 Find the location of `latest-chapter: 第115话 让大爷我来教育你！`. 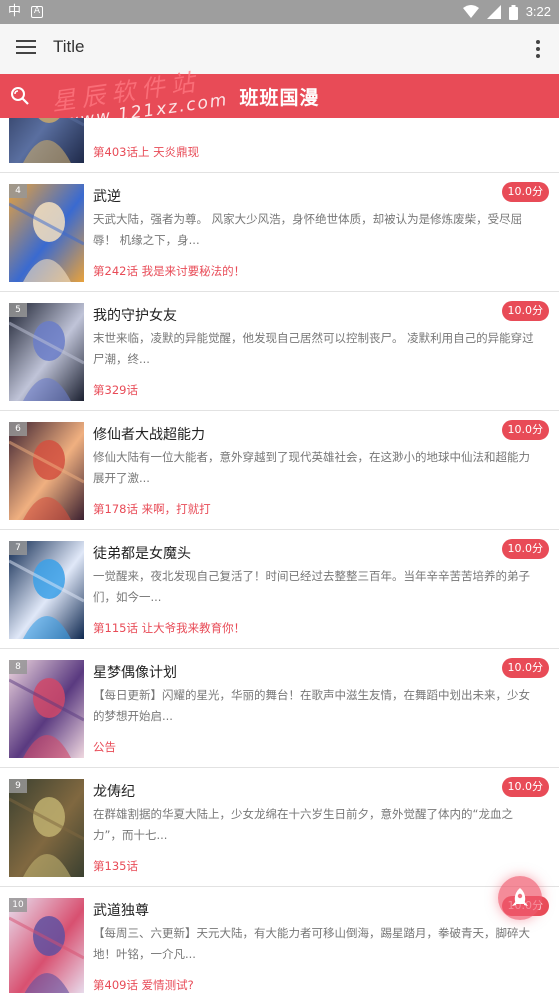

latest-chapter: 第115话 让大爷我来教育你！ is located at coordinates (169, 628).